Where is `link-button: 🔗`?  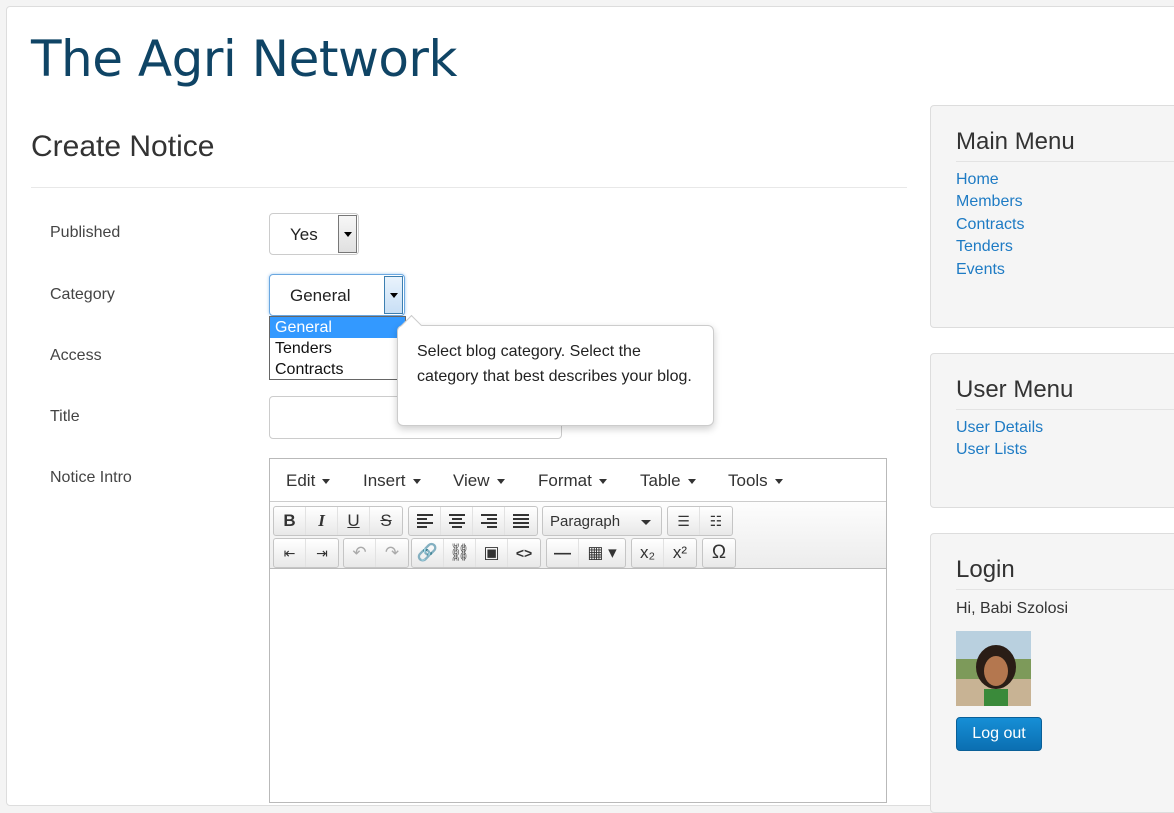 link-button: 🔗 is located at coordinates (428, 553).